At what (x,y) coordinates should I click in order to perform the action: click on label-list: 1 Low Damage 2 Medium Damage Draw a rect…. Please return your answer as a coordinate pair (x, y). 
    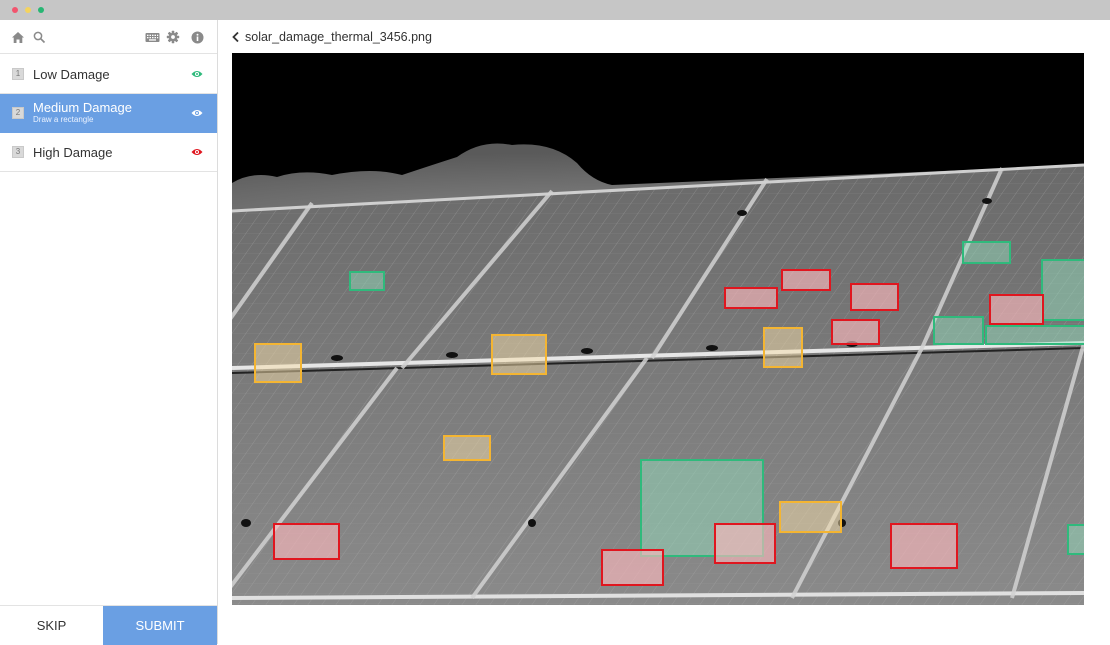
    Looking at the image, I should click on (108, 113).